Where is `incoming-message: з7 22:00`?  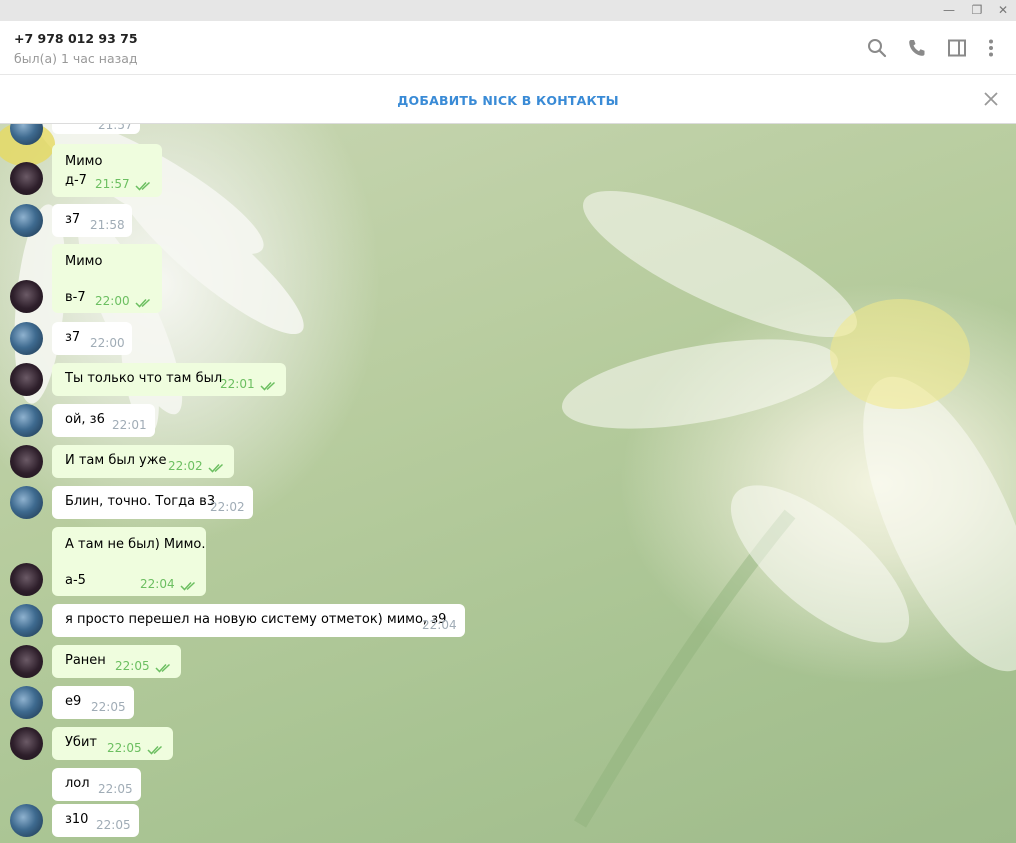 incoming-message: з7 22:00 is located at coordinates (92, 338).